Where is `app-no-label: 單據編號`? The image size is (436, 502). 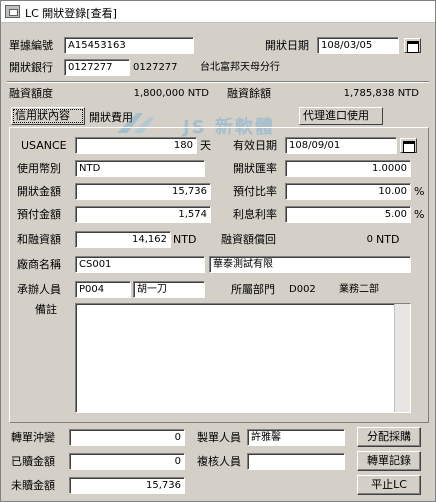
app-no-label: 單據編號 is located at coordinates (31, 45).